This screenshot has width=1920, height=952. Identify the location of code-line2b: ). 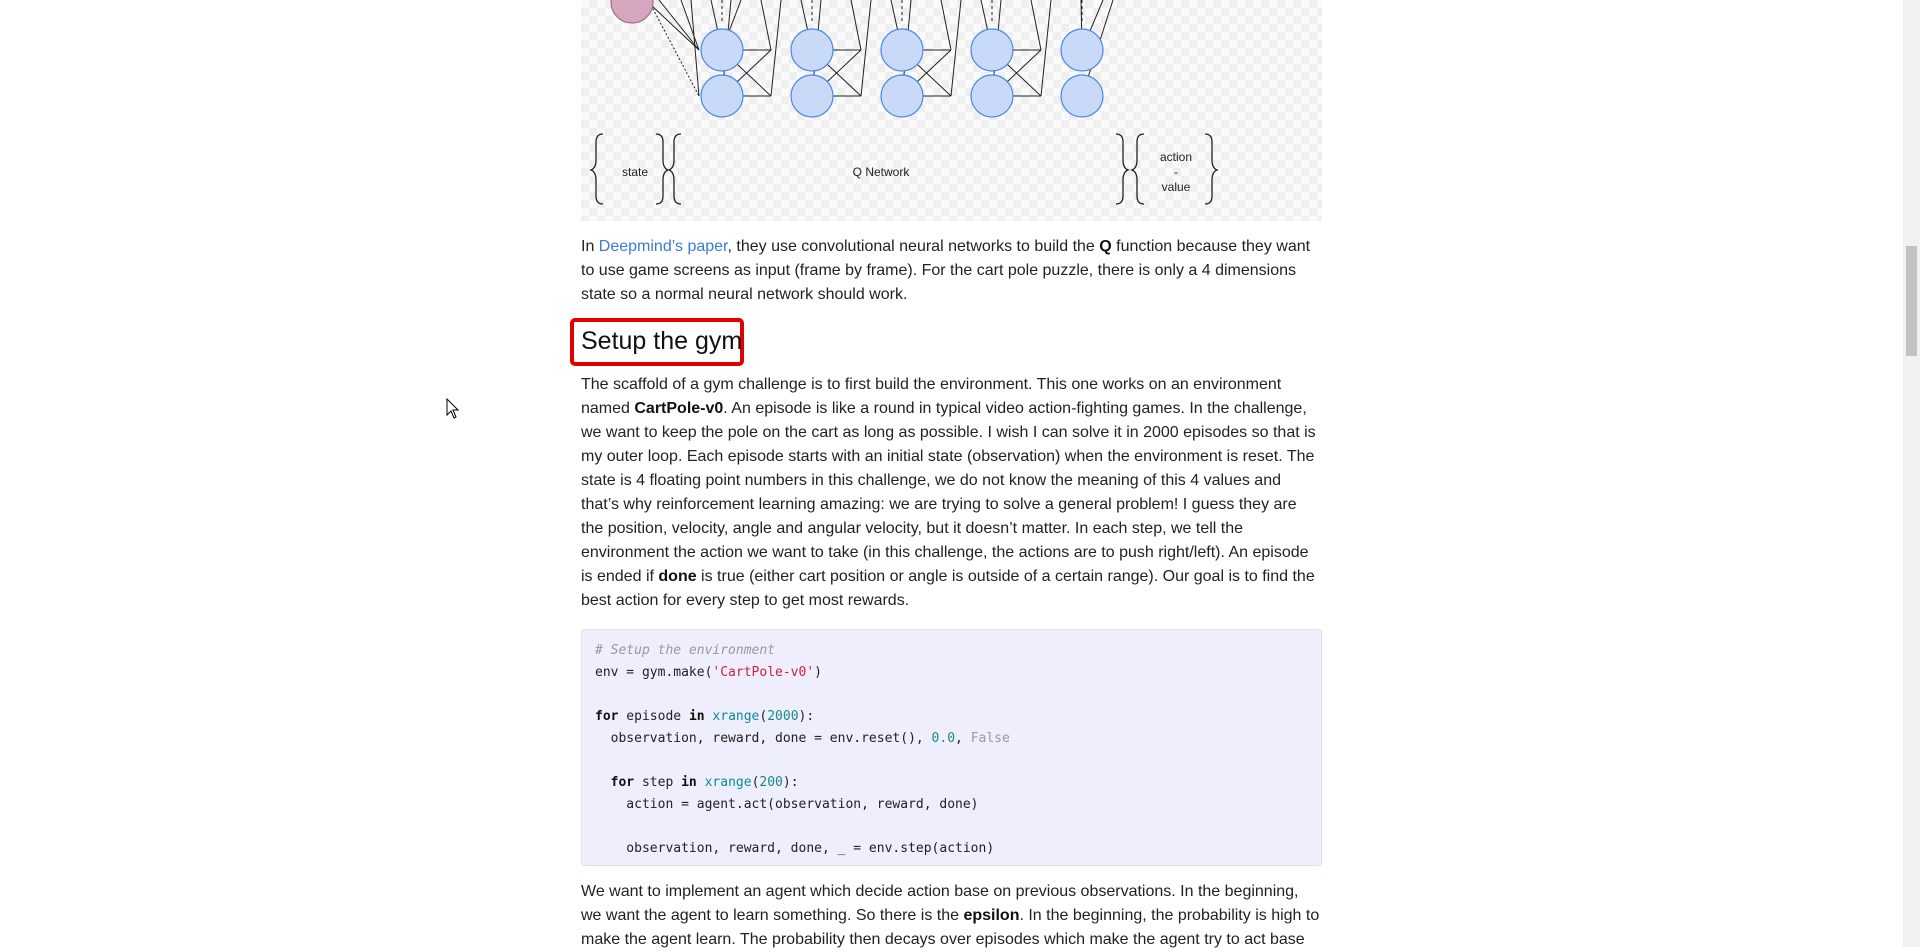
(818, 672).